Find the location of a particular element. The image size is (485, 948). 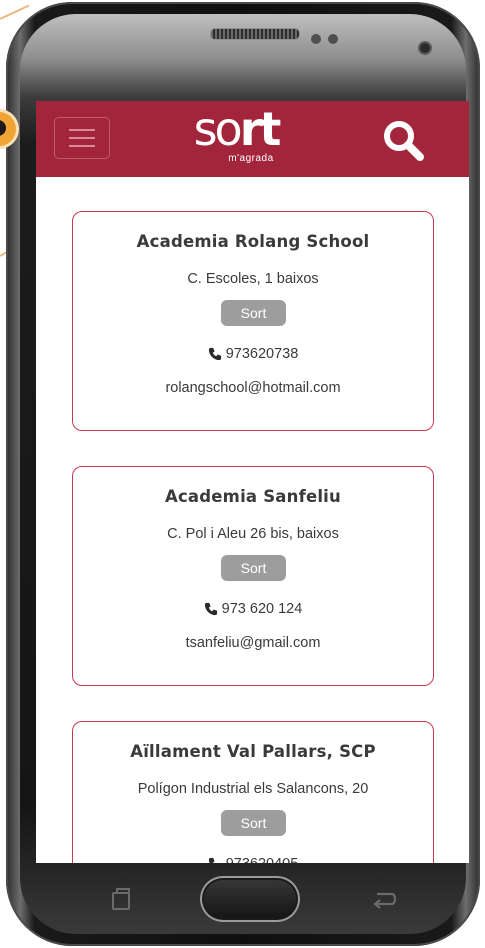

listing-email: rolangschool@hotmail.com is located at coordinates (253, 388).